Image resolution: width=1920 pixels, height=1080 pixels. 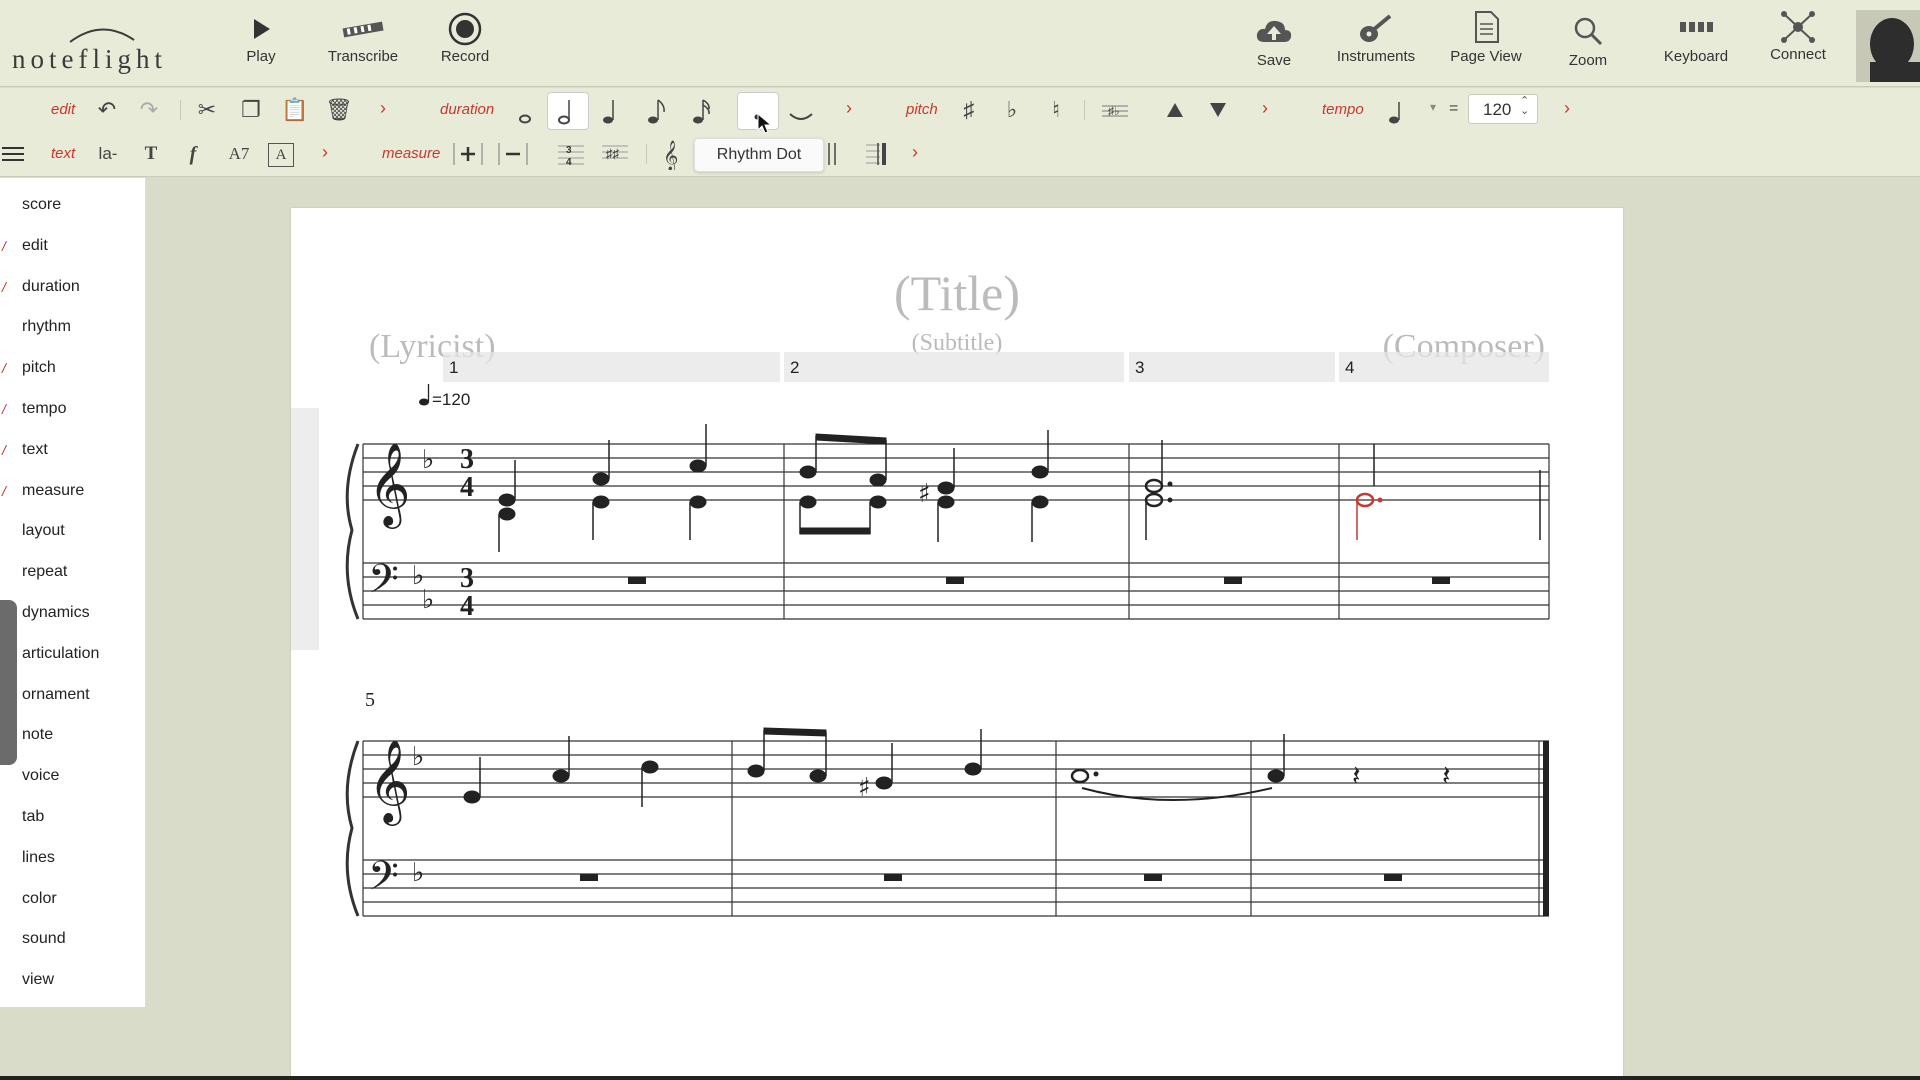 I want to click on record-button: Record, so click(x=465, y=46).